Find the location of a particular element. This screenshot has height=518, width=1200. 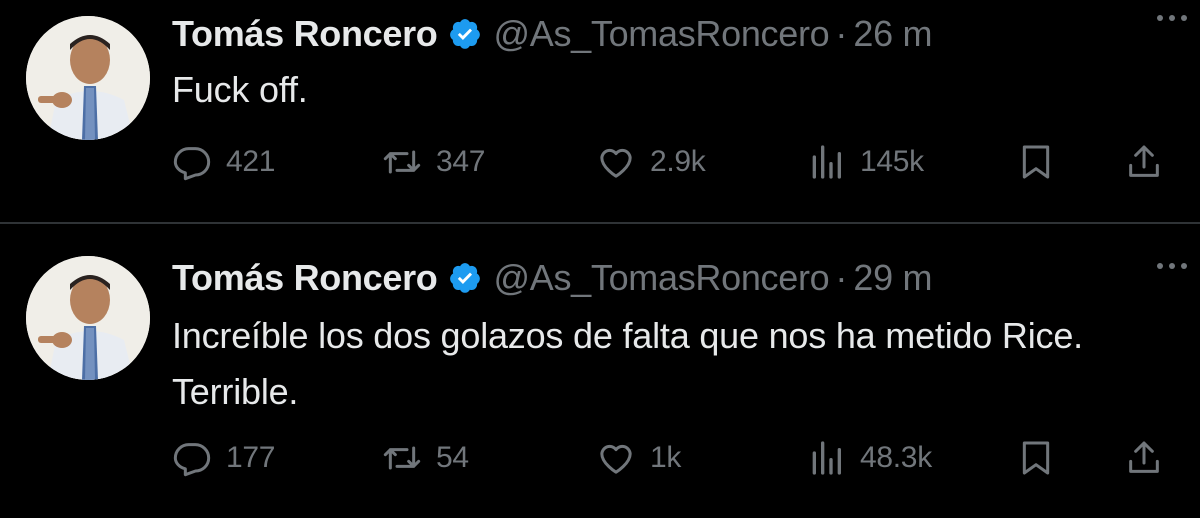

like-count: 1k is located at coordinates (666, 457).